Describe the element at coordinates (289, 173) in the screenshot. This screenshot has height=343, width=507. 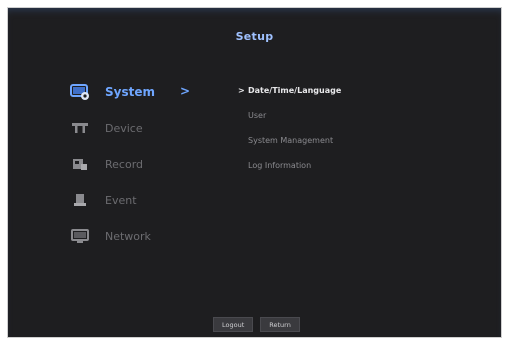
I see `submenu-item-log-information: Log Information` at that location.